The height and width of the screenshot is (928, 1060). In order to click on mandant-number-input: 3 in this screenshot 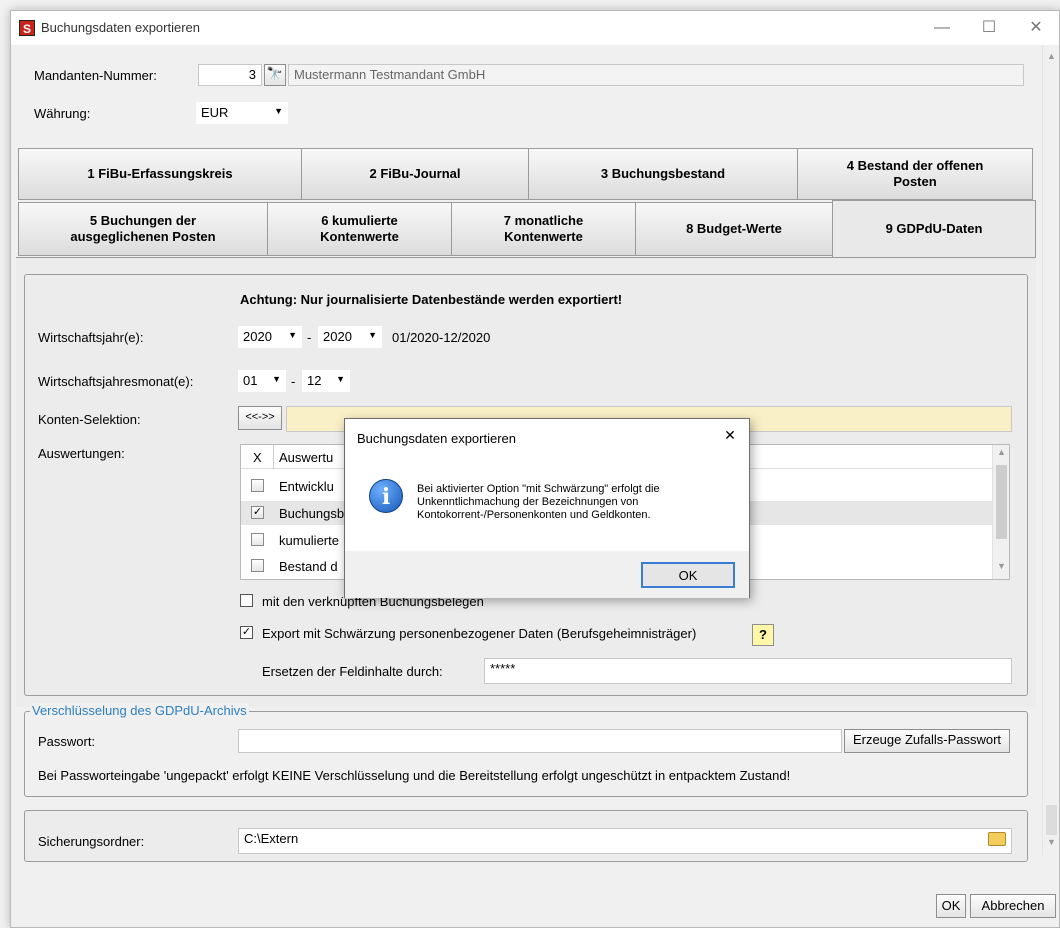, I will do `click(230, 75)`.